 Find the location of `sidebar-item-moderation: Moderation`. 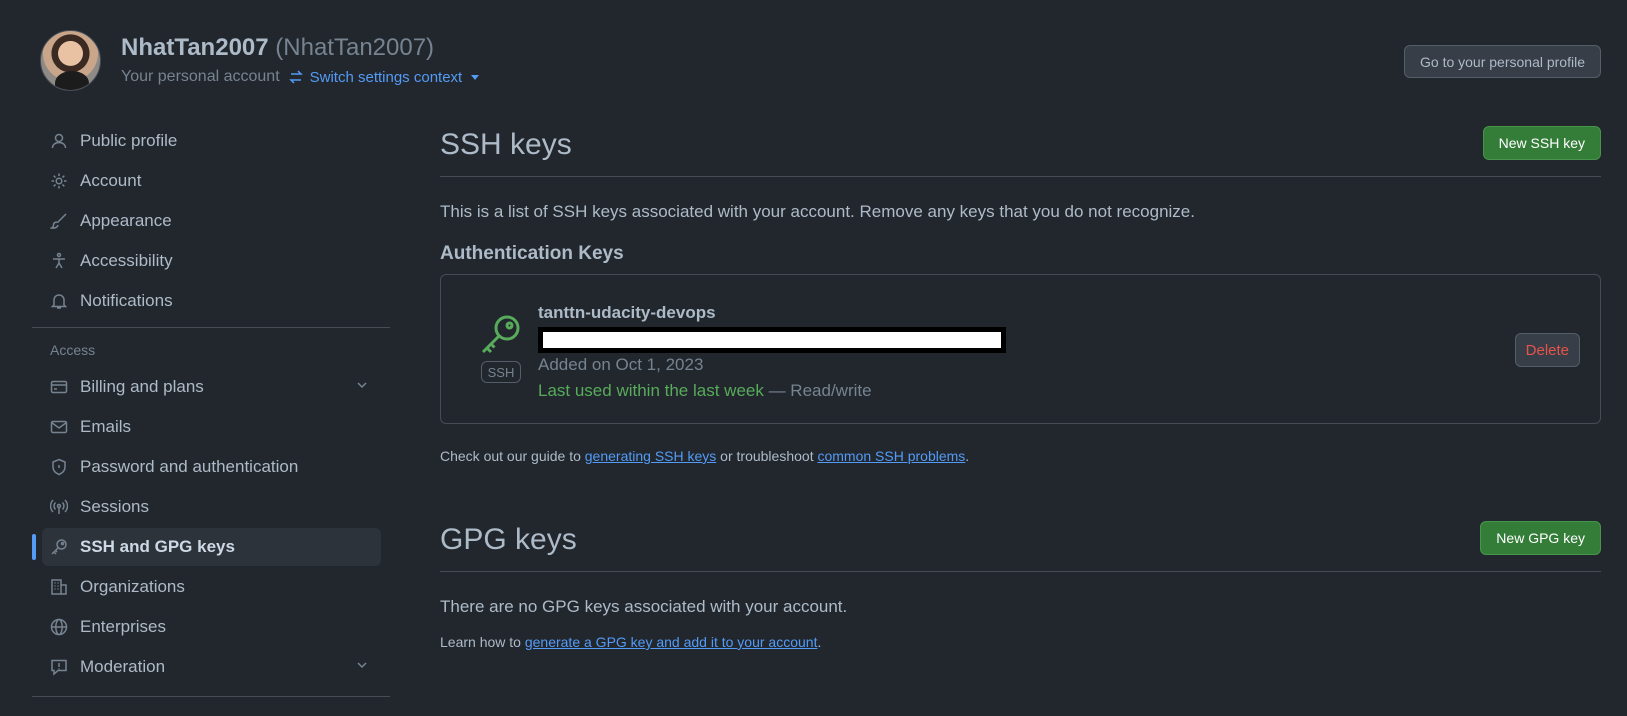

sidebar-item-moderation: Moderation is located at coordinates (211, 667).